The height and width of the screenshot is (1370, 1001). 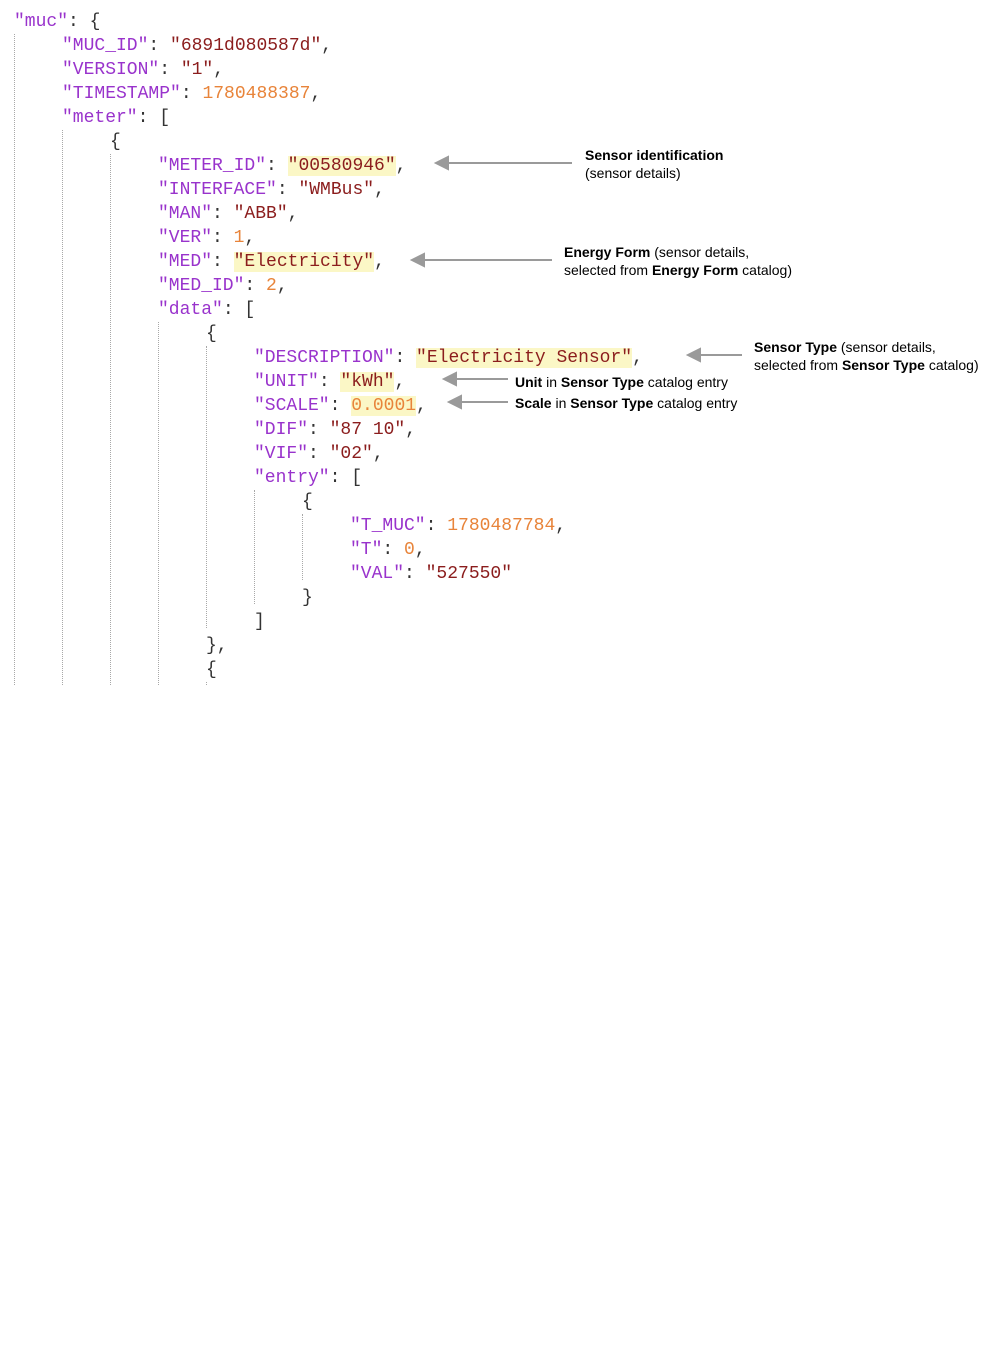 I want to click on annotation-detail: (sensor details), so click(x=633, y=173).